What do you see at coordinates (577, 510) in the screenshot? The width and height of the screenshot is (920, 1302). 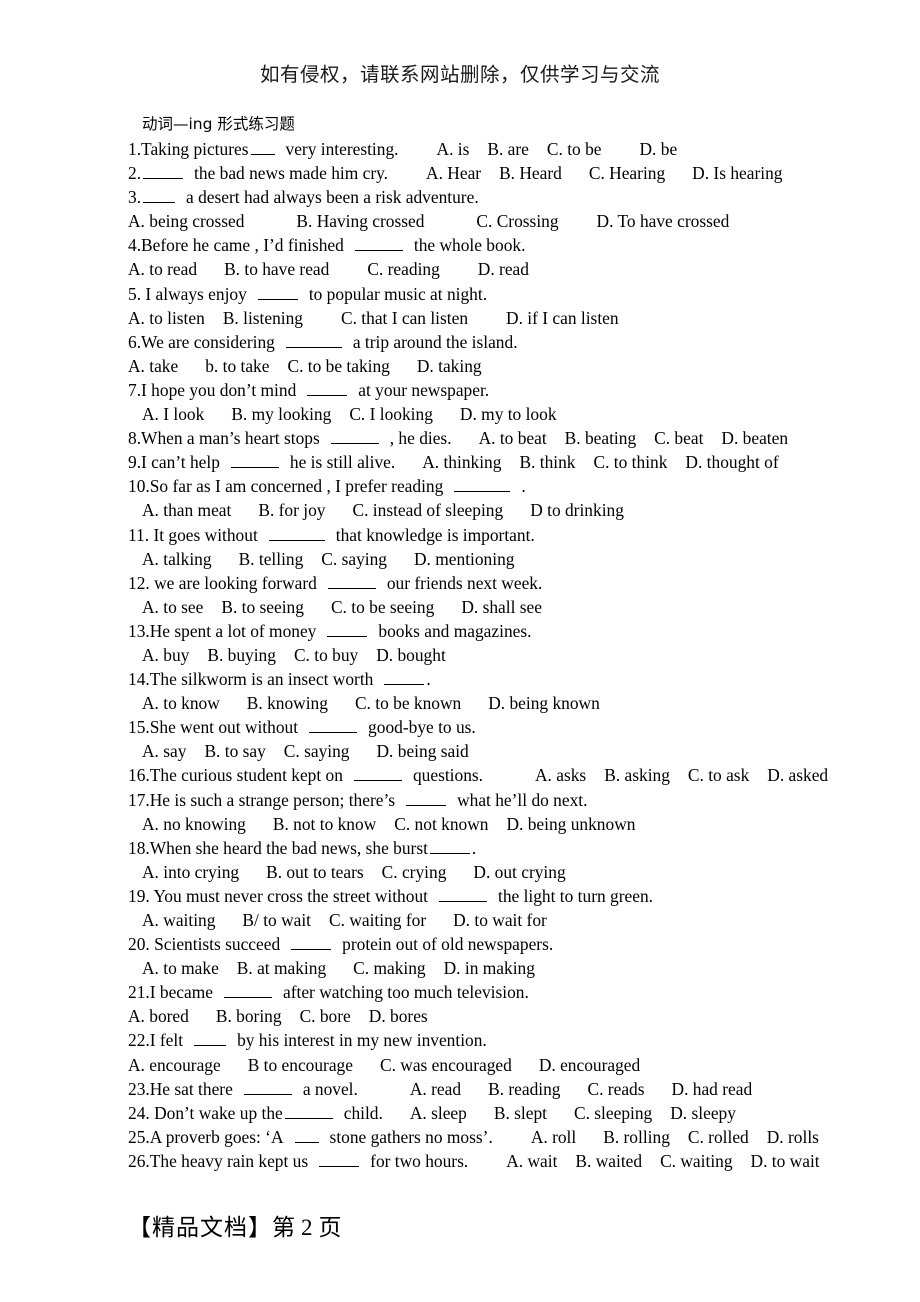 I see `q10-option-d: D to drinking` at bounding box center [577, 510].